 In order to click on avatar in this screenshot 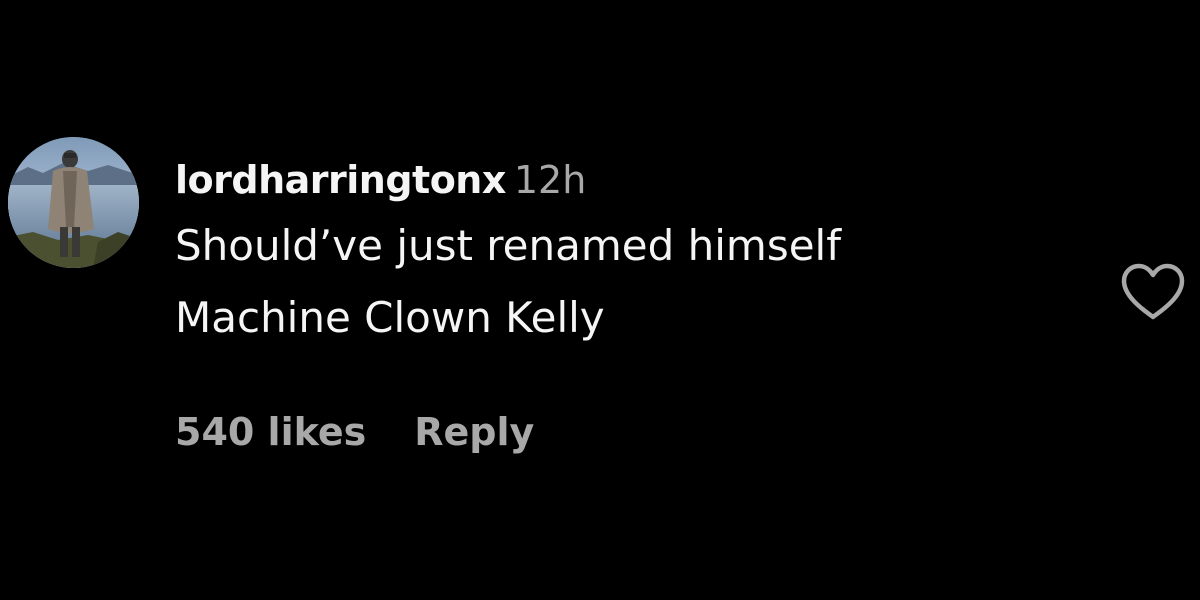, I will do `click(73, 202)`.